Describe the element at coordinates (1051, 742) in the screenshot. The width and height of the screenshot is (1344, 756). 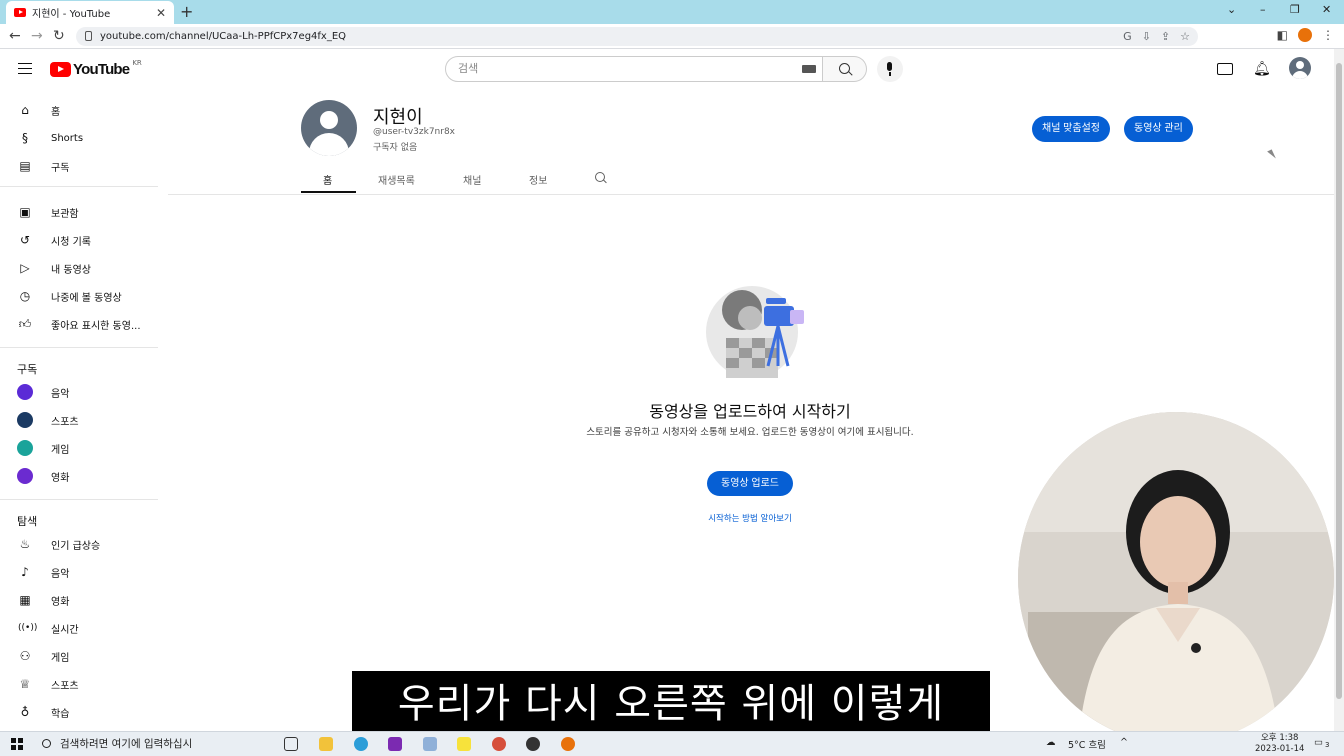
I see `weather-icon: ☁` at that location.